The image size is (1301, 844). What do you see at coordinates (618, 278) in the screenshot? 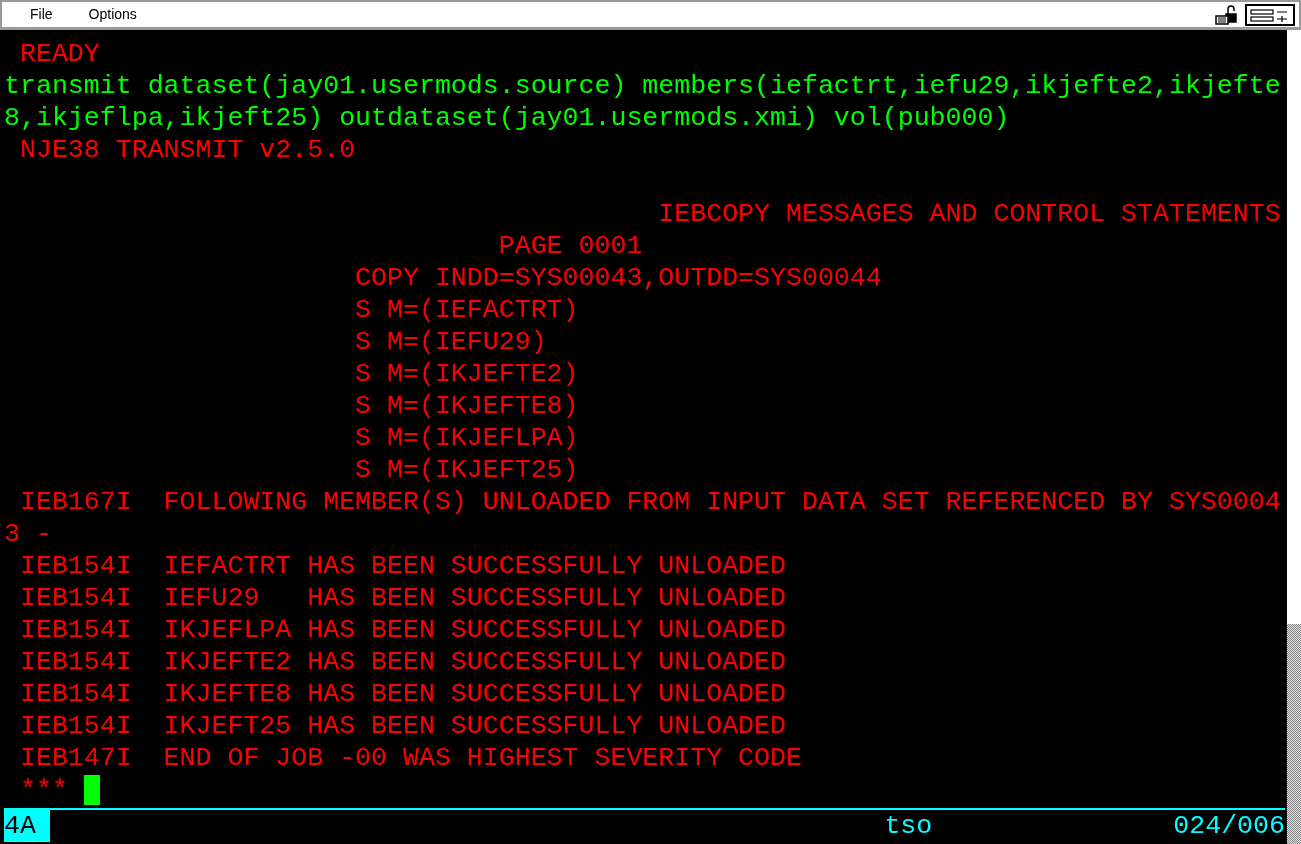
I see `terminal-line: COPY INDD=SYS00043,OUTDD=SYS00044` at bounding box center [618, 278].